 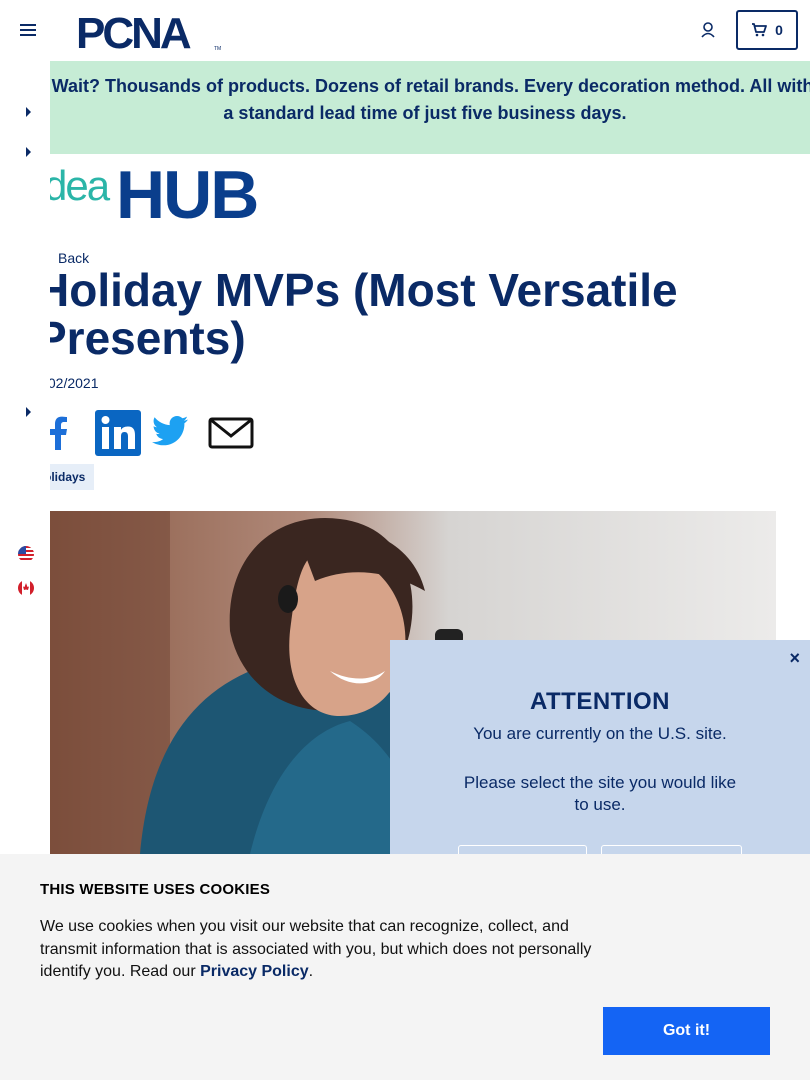 I want to click on side-rail, so click(x=25, y=457).